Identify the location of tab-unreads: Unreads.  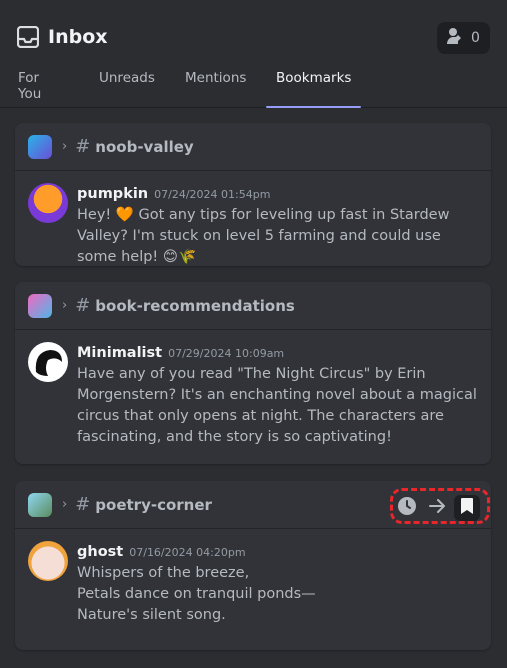
(127, 89).